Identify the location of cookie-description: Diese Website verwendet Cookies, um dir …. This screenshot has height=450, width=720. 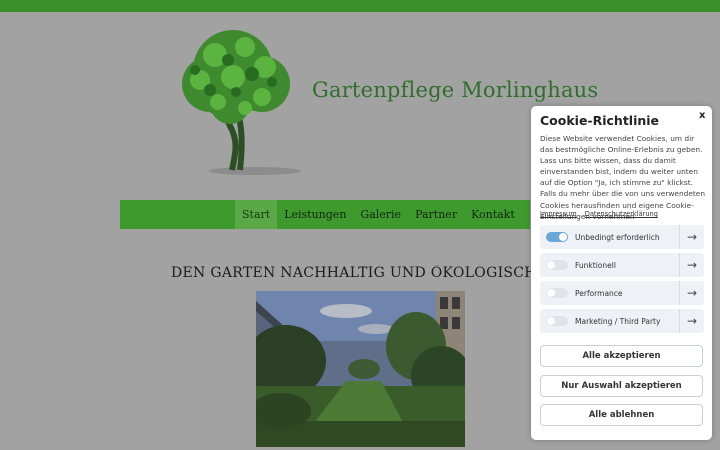
(623, 177).